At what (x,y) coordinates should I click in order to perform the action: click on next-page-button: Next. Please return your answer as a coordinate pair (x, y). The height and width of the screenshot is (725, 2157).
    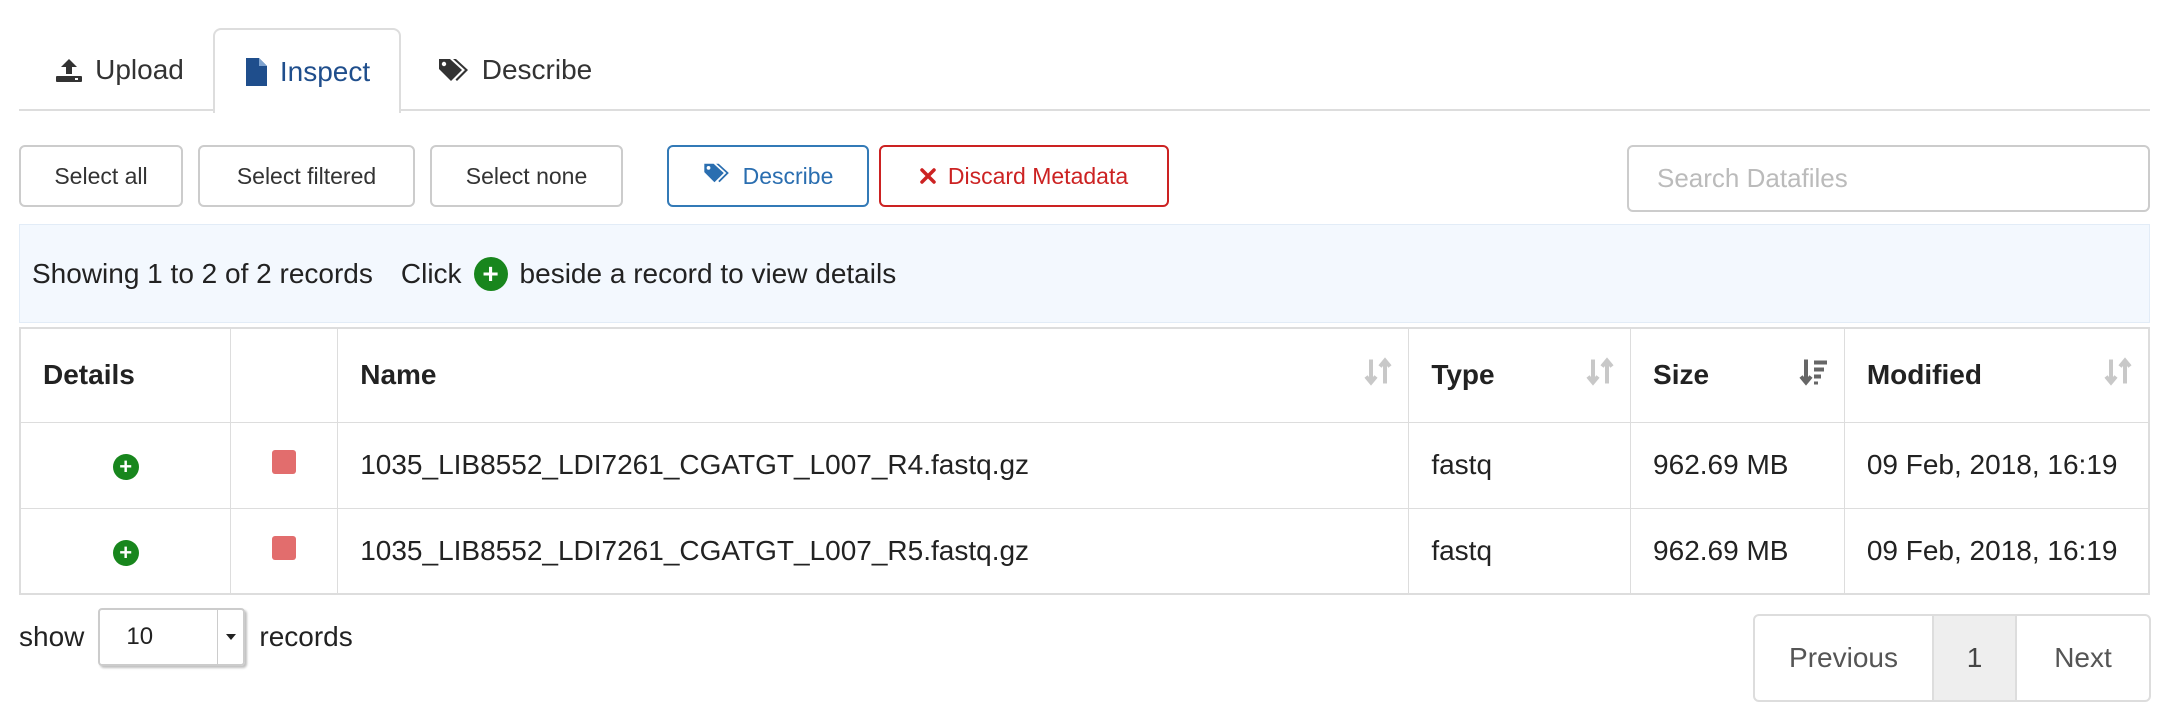
    Looking at the image, I should click on (2083, 658).